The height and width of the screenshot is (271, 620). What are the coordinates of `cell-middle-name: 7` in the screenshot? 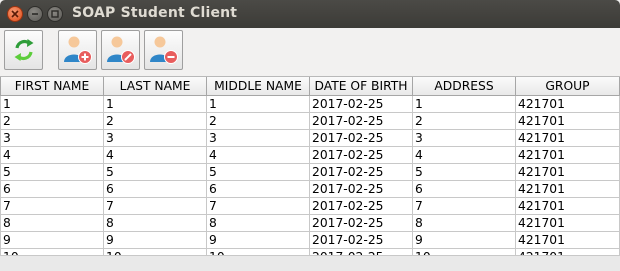 It's located at (258, 206).